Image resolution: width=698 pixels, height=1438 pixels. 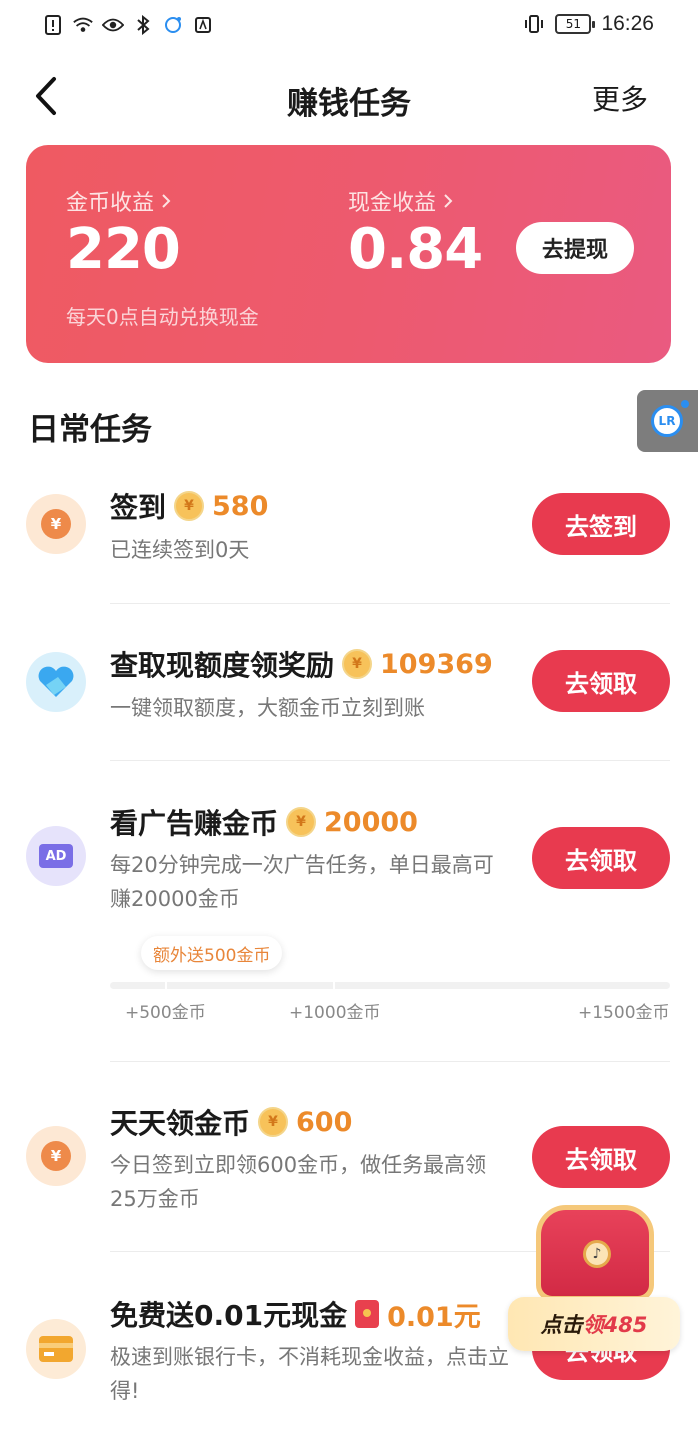 I want to click on task-title-row: 天天领金币 ¥ 600, so click(x=231, y=1122).